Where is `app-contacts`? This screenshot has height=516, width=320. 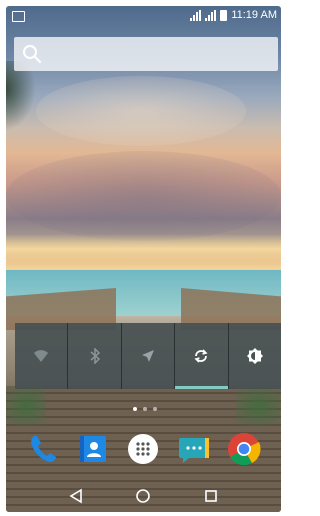 app-contacts is located at coordinates (93, 449).